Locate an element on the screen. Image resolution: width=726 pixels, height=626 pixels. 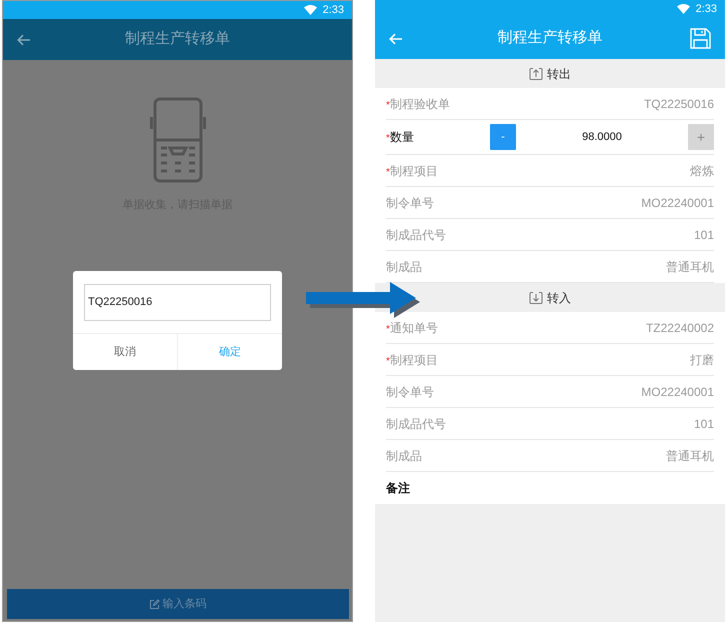
back-arrow-icon is located at coordinates (24, 40).